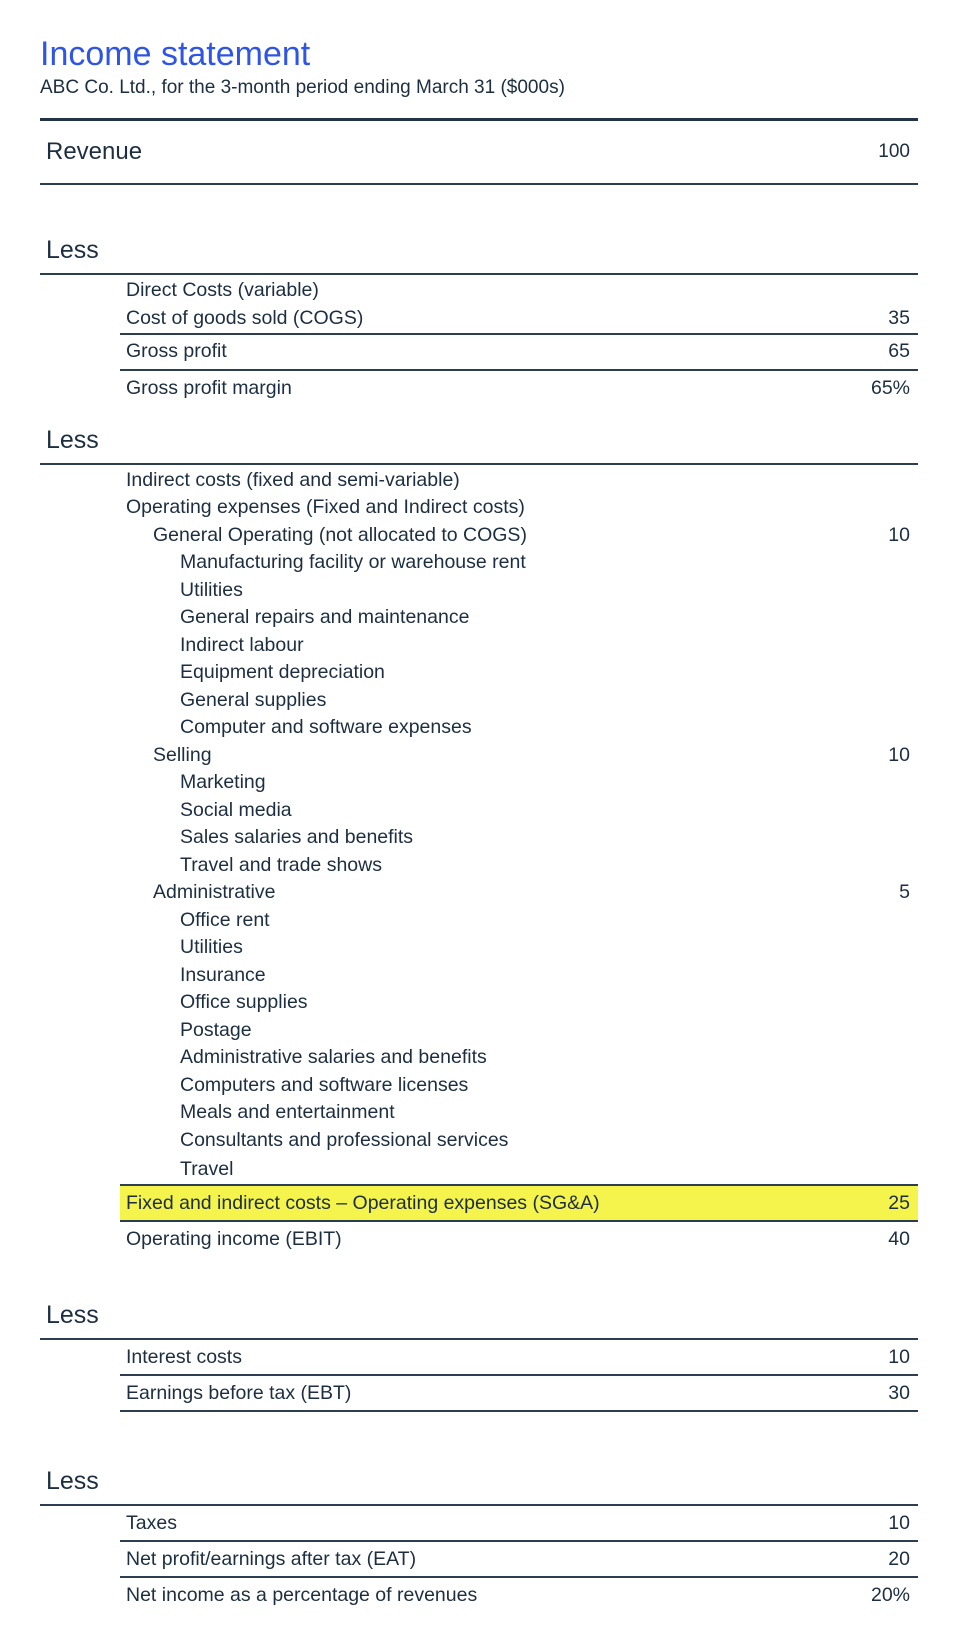  I want to click on list-item: Administrative salaries and benefits, so click(333, 1057).